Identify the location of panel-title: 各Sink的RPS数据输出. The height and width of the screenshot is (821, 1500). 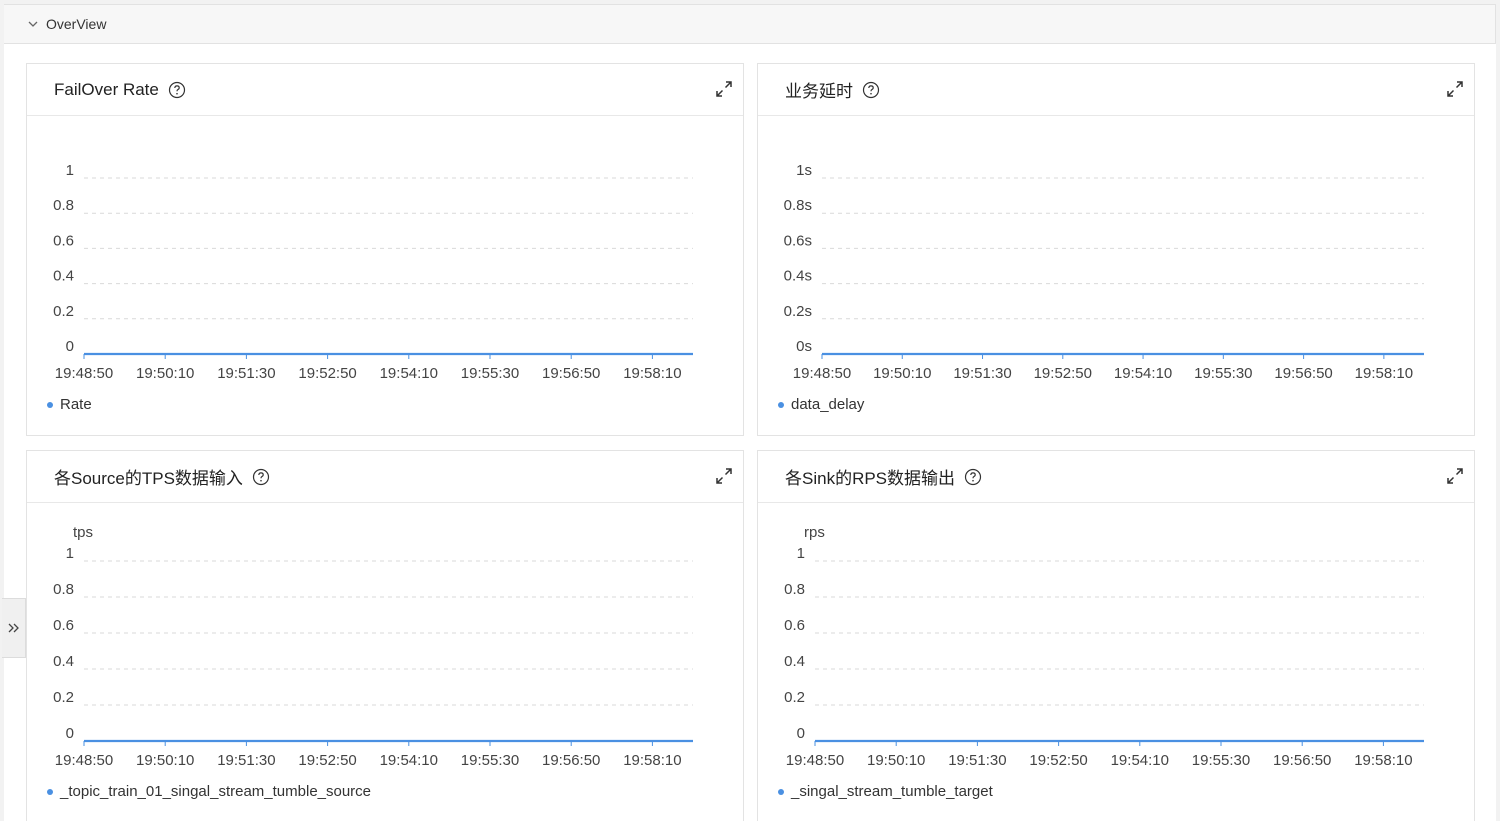
(870, 478).